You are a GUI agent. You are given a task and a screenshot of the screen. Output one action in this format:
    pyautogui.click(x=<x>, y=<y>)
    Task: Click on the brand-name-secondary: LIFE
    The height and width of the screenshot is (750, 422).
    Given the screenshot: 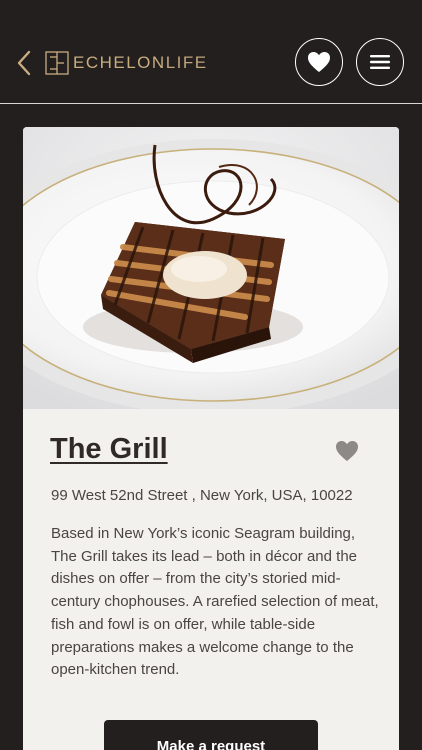 What is the action you would take?
    pyautogui.click(x=186, y=62)
    